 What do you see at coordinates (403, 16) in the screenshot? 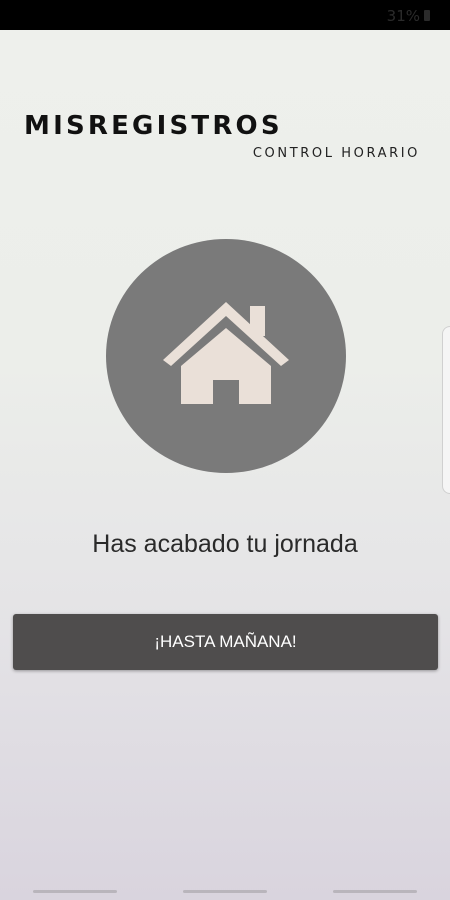
I see `battery-level: 31%` at bounding box center [403, 16].